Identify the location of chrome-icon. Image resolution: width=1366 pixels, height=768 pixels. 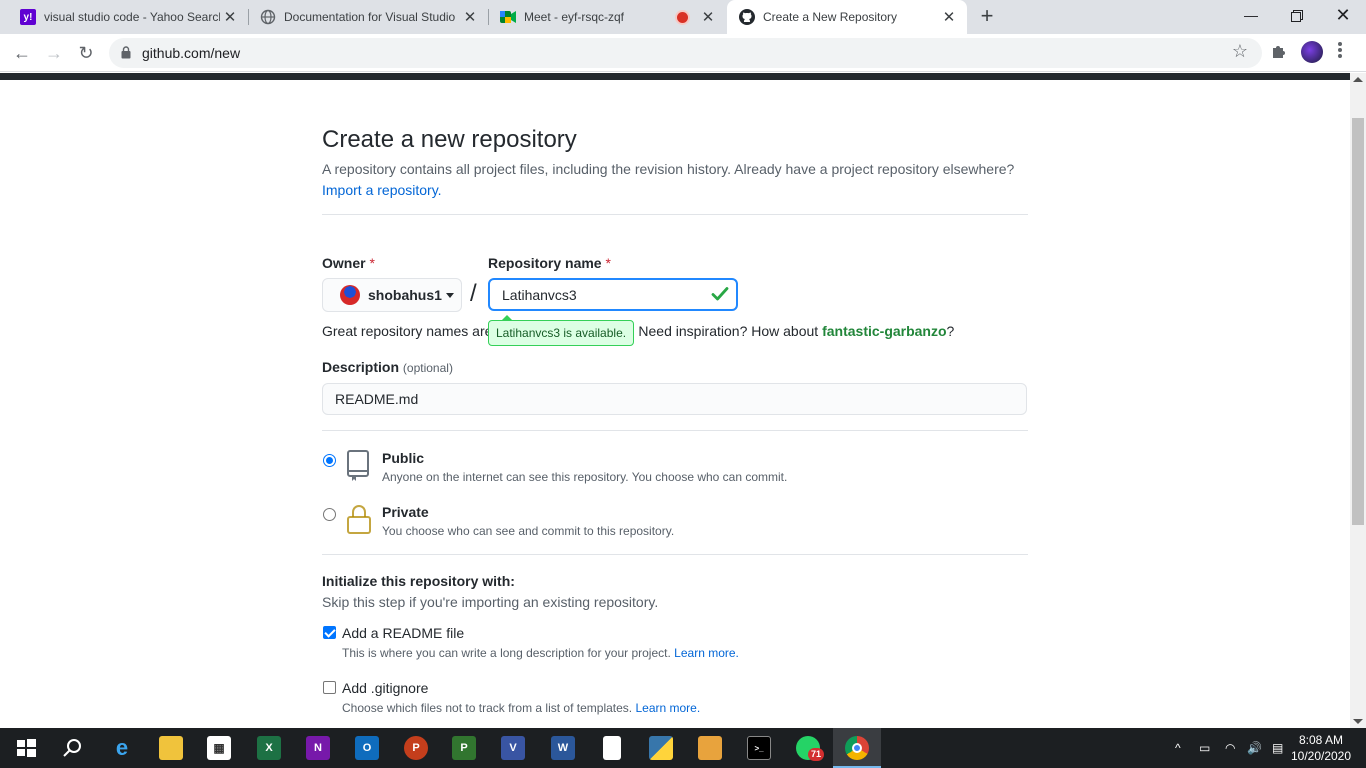
(857, 748).